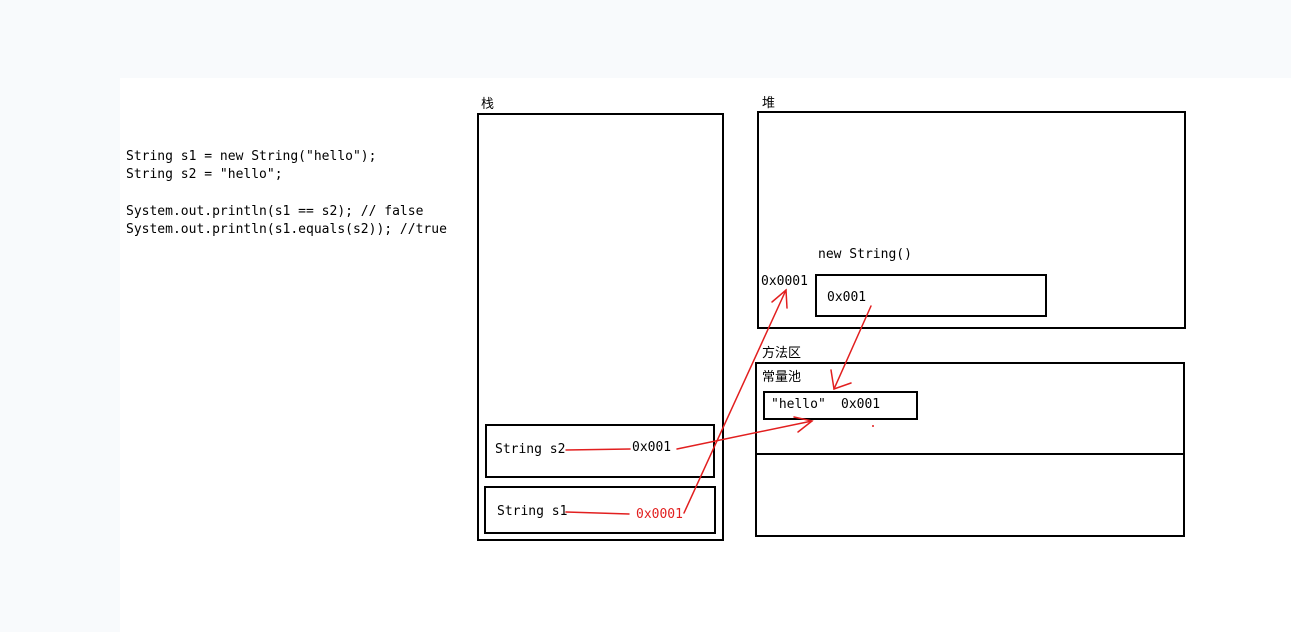 The height and width of the screenshot is (632, 1291). What do you see at coordinates (798, 404) in the screenshot?
I see `pool-literal: "hello"` at bounding box center [798, 404].